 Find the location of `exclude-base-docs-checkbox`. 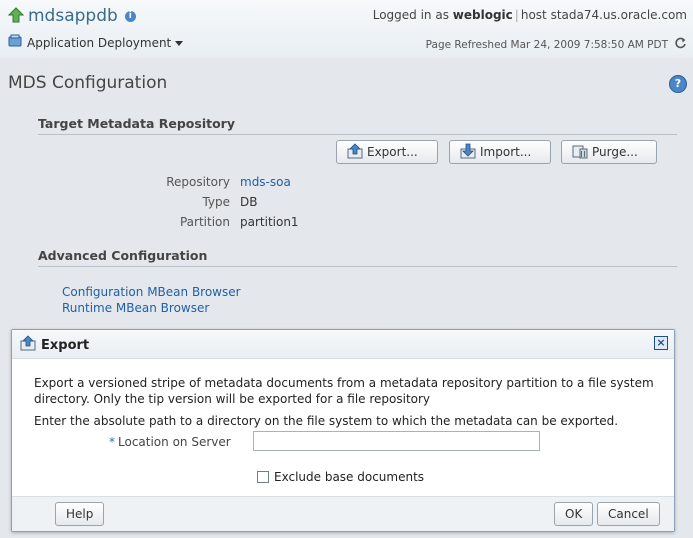

exclude-base-docs-checkbox is located at coordinates (263, 477).